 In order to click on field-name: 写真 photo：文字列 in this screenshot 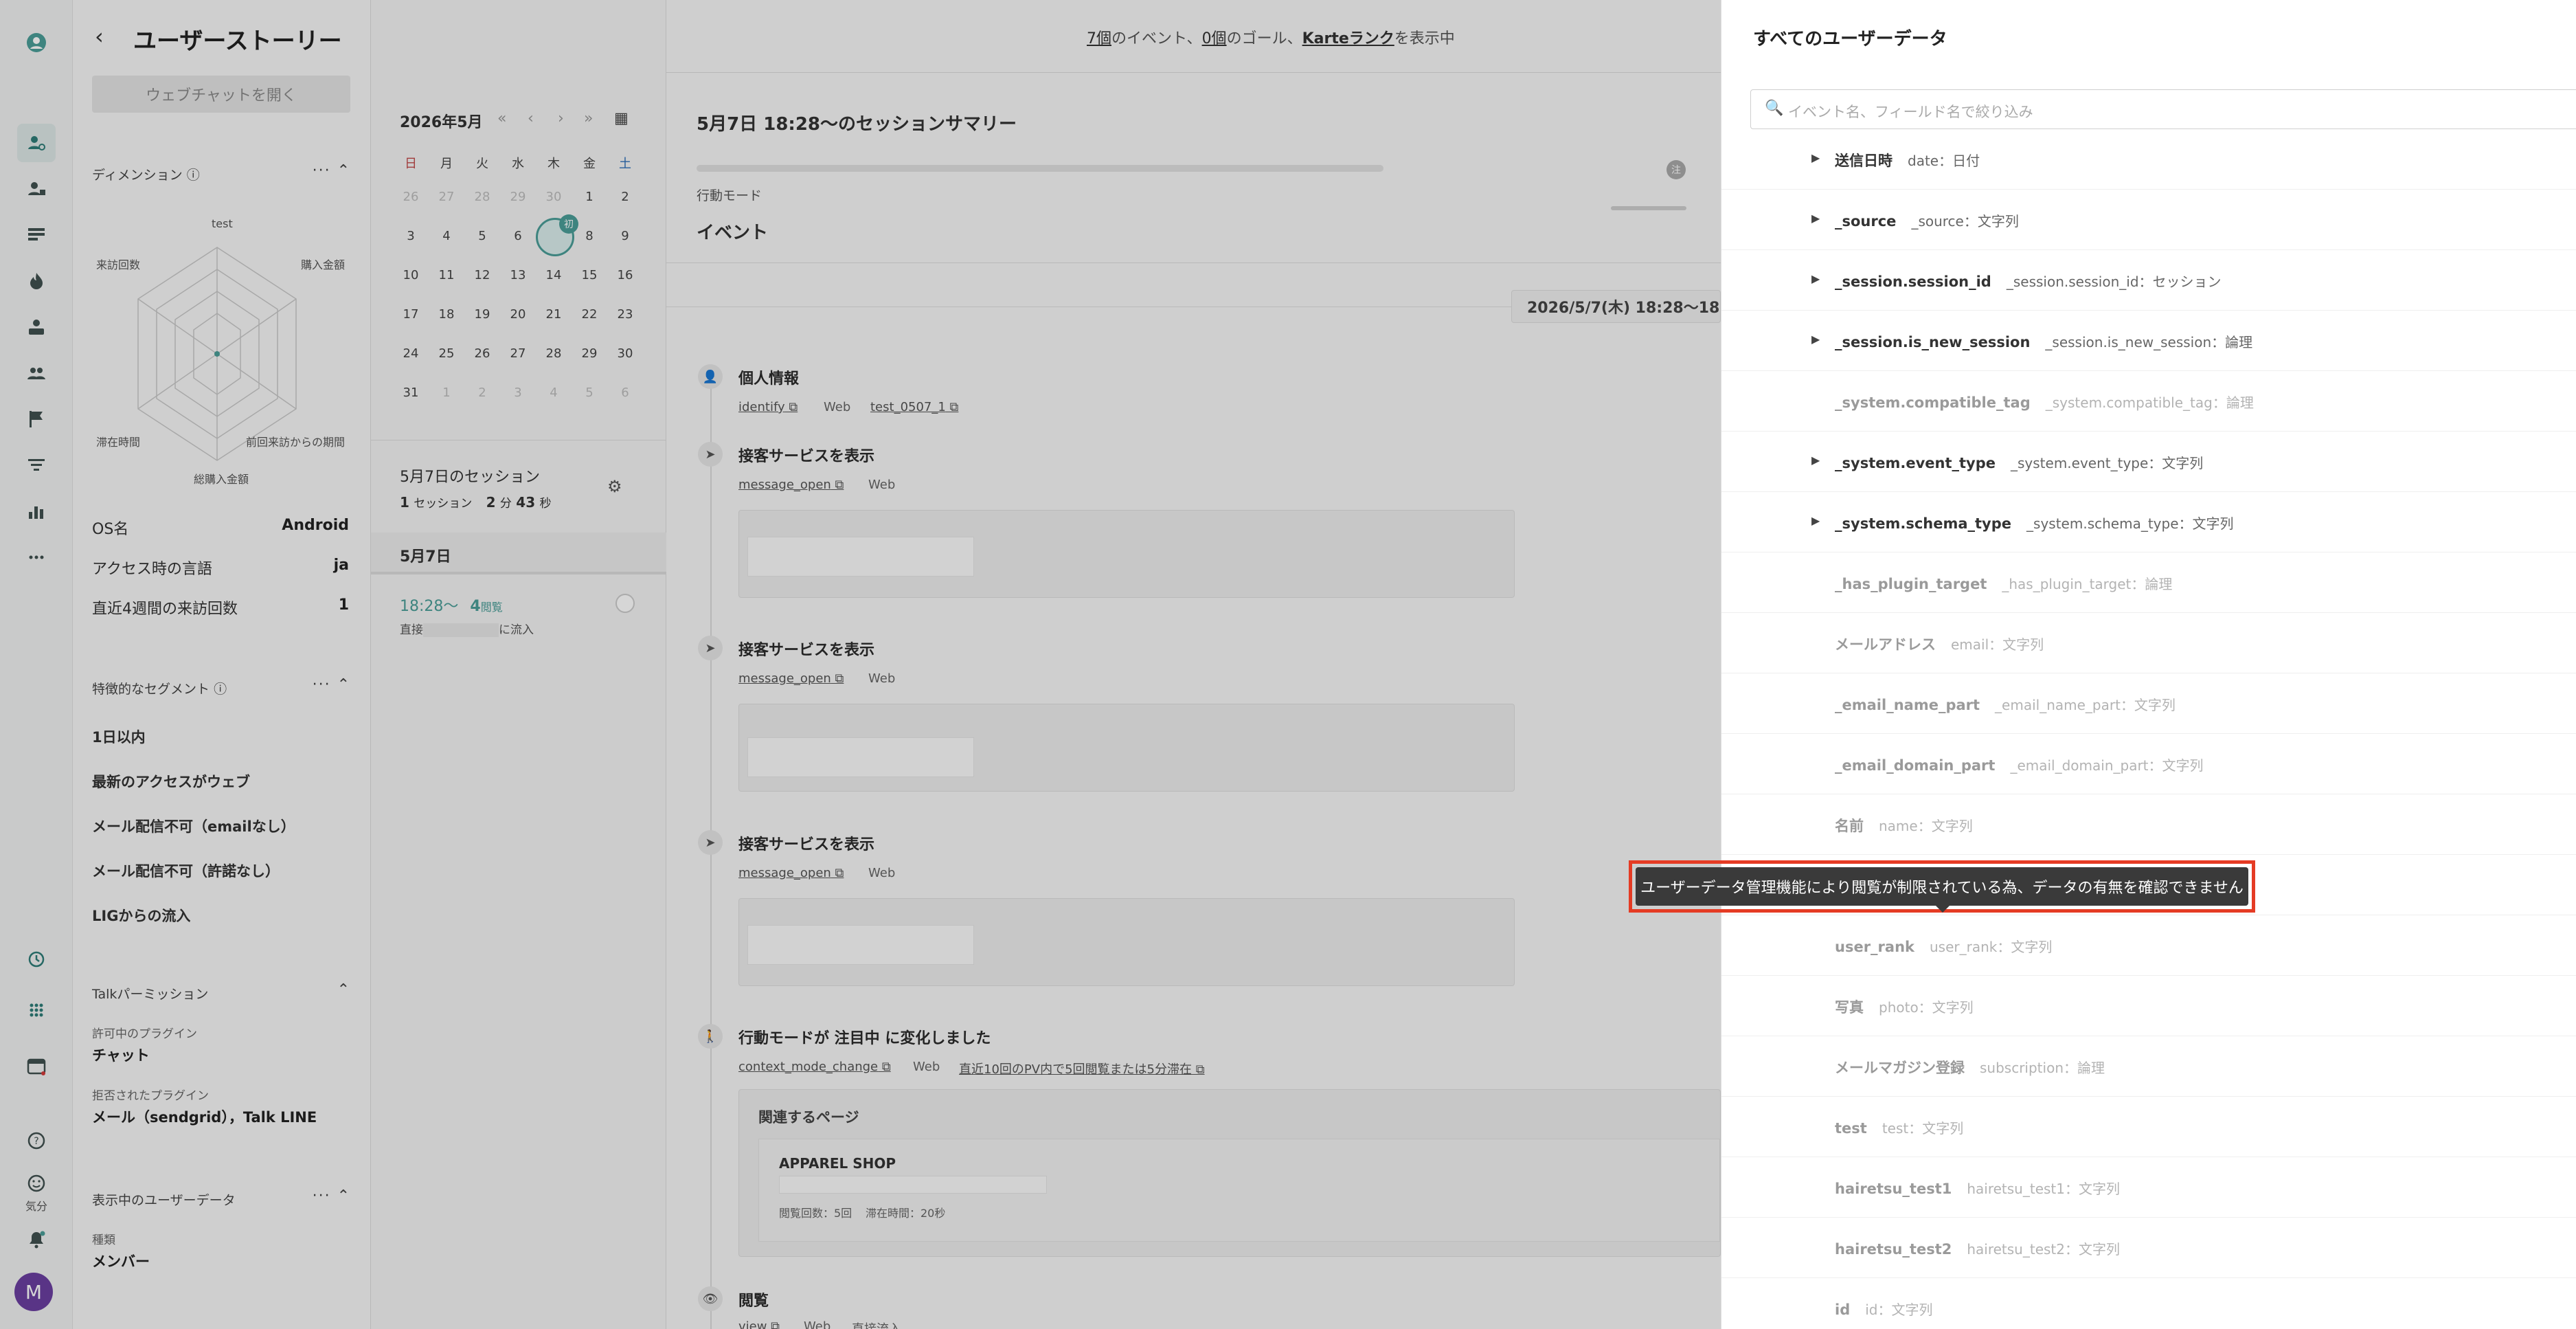, I will do `click(1904, 1008)`.